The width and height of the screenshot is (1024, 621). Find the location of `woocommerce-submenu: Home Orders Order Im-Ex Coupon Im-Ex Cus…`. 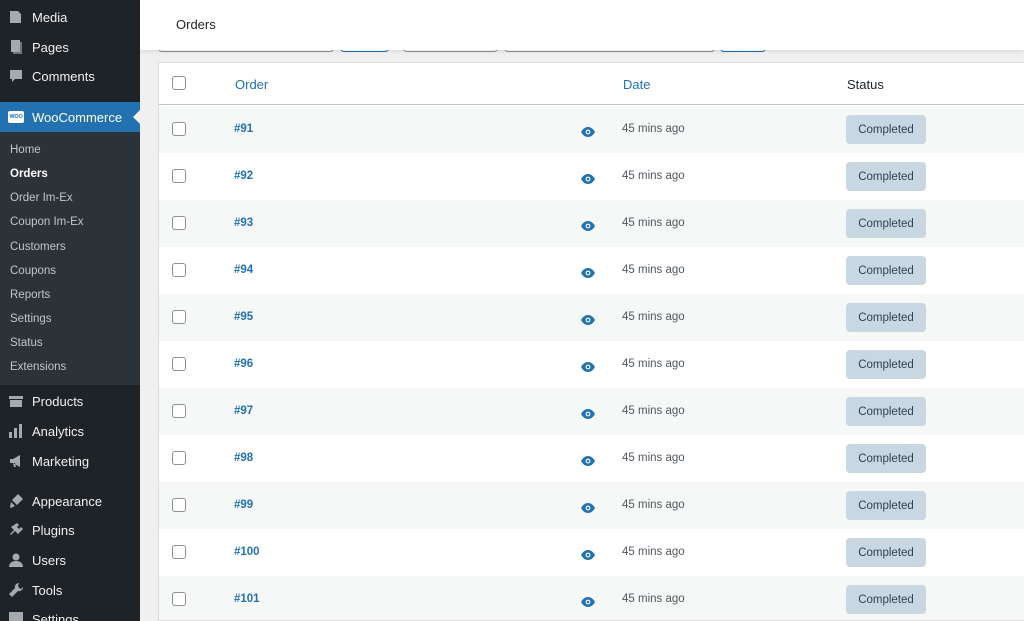

woocommerce-submenu: Home Orders Order Im-Ex Coupon Im-Ex Cus… is located at coordinates (70, 258).